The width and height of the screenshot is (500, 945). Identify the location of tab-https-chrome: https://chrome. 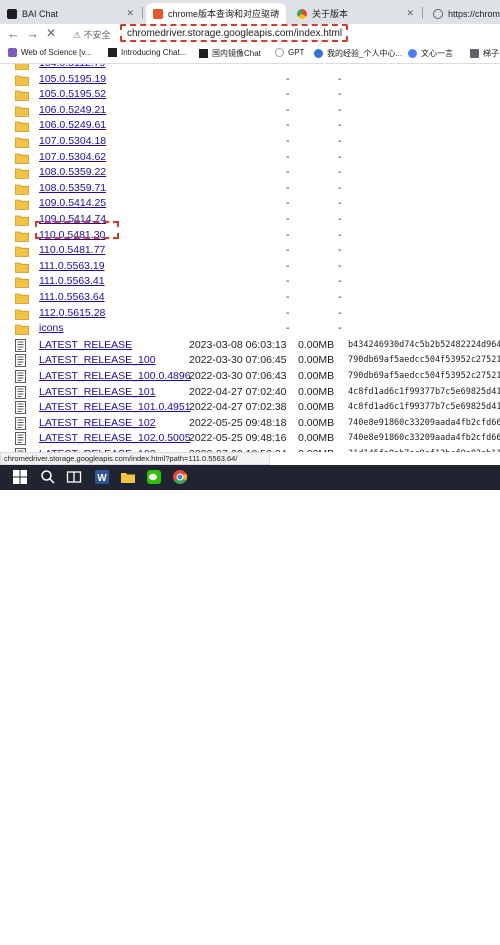
(463, 13).